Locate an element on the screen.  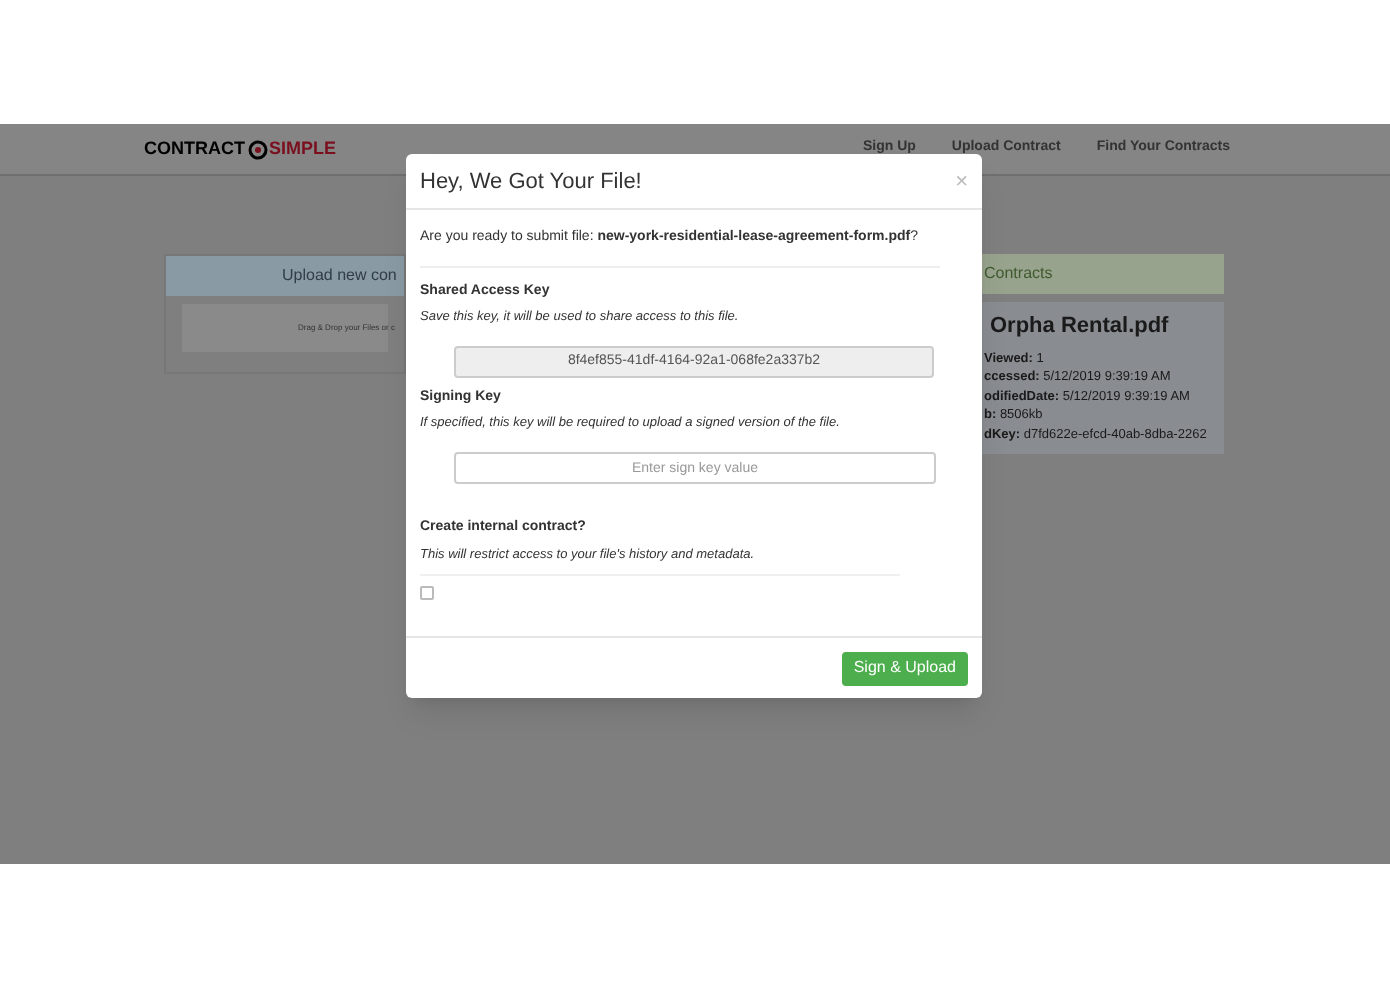
logo-text: SIMPLE is located at coordinates (303, 148).